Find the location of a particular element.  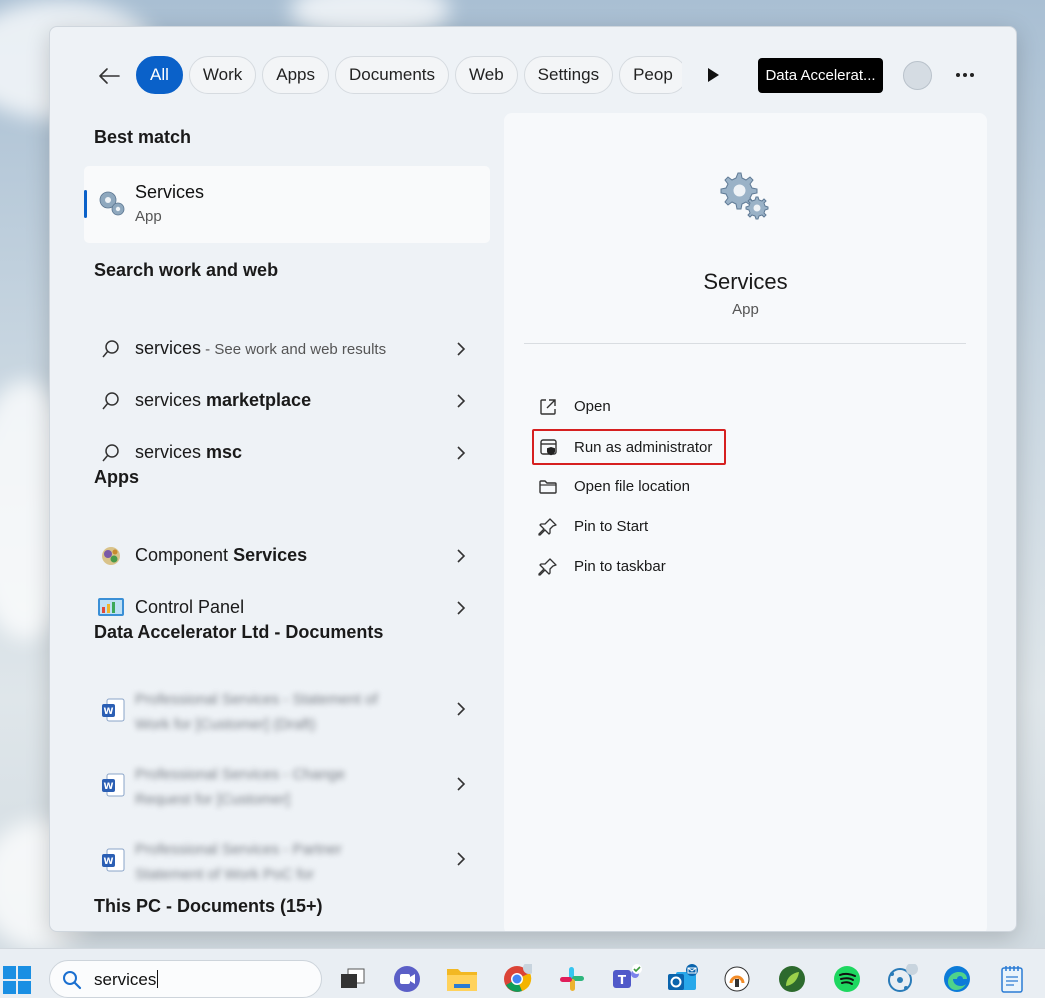

divider is located at coordinates (745, 343).